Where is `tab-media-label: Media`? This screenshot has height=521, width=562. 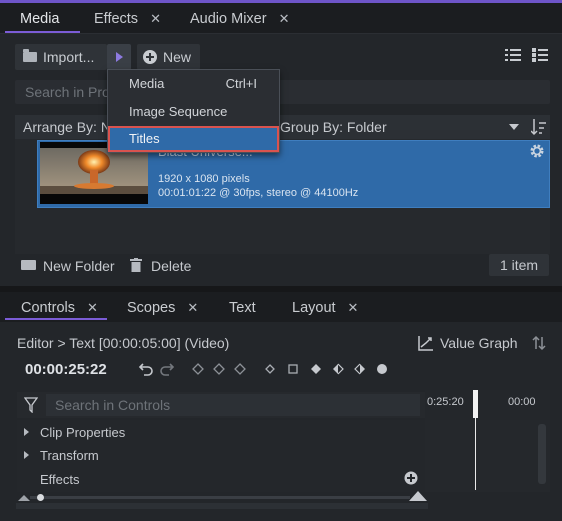
tab-media-label: Media is located at coordinates (40, 19).